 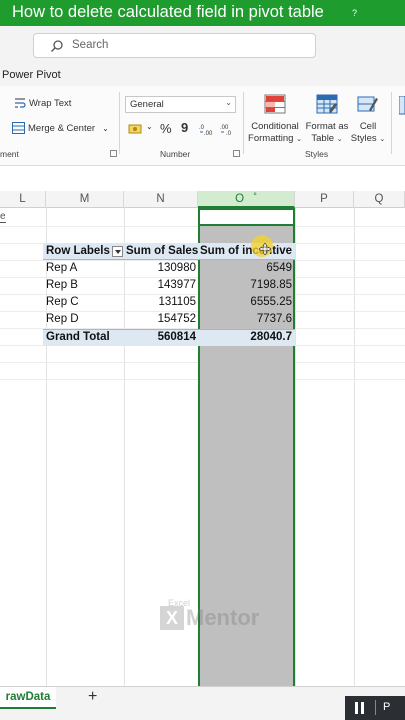 What do you see at coordinates (113, 153) in the screenshot?
I see `alignment-launcher-icon` at bounding box center [113, 153].